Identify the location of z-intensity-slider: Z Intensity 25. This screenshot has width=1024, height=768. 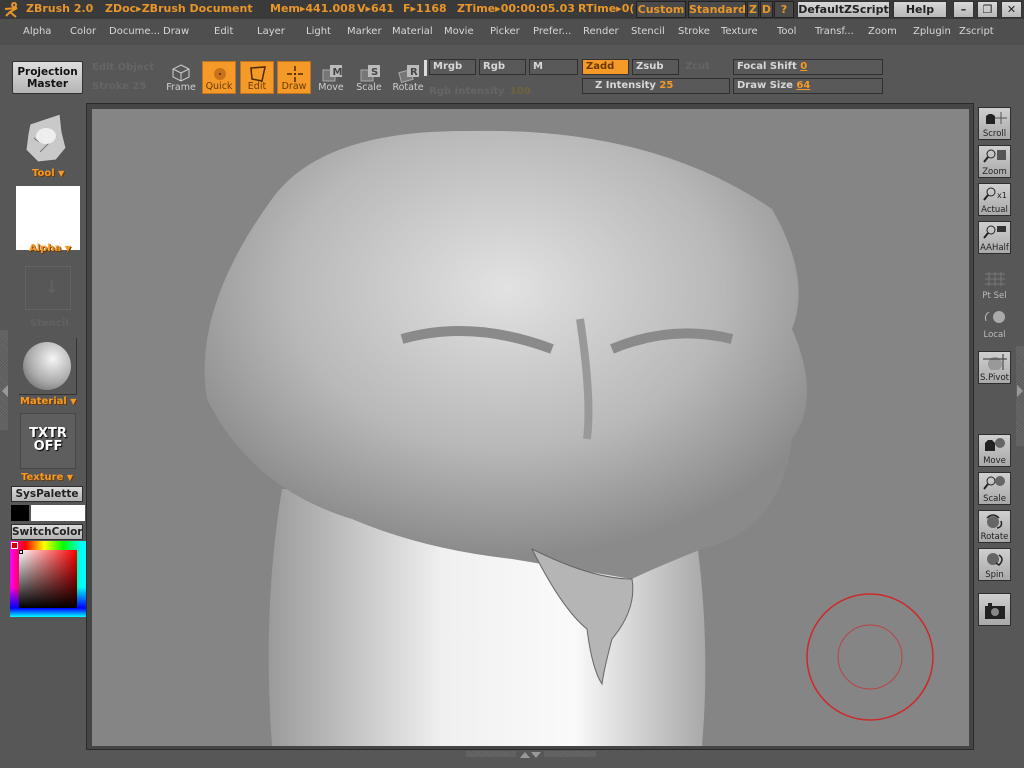
(656, 86).